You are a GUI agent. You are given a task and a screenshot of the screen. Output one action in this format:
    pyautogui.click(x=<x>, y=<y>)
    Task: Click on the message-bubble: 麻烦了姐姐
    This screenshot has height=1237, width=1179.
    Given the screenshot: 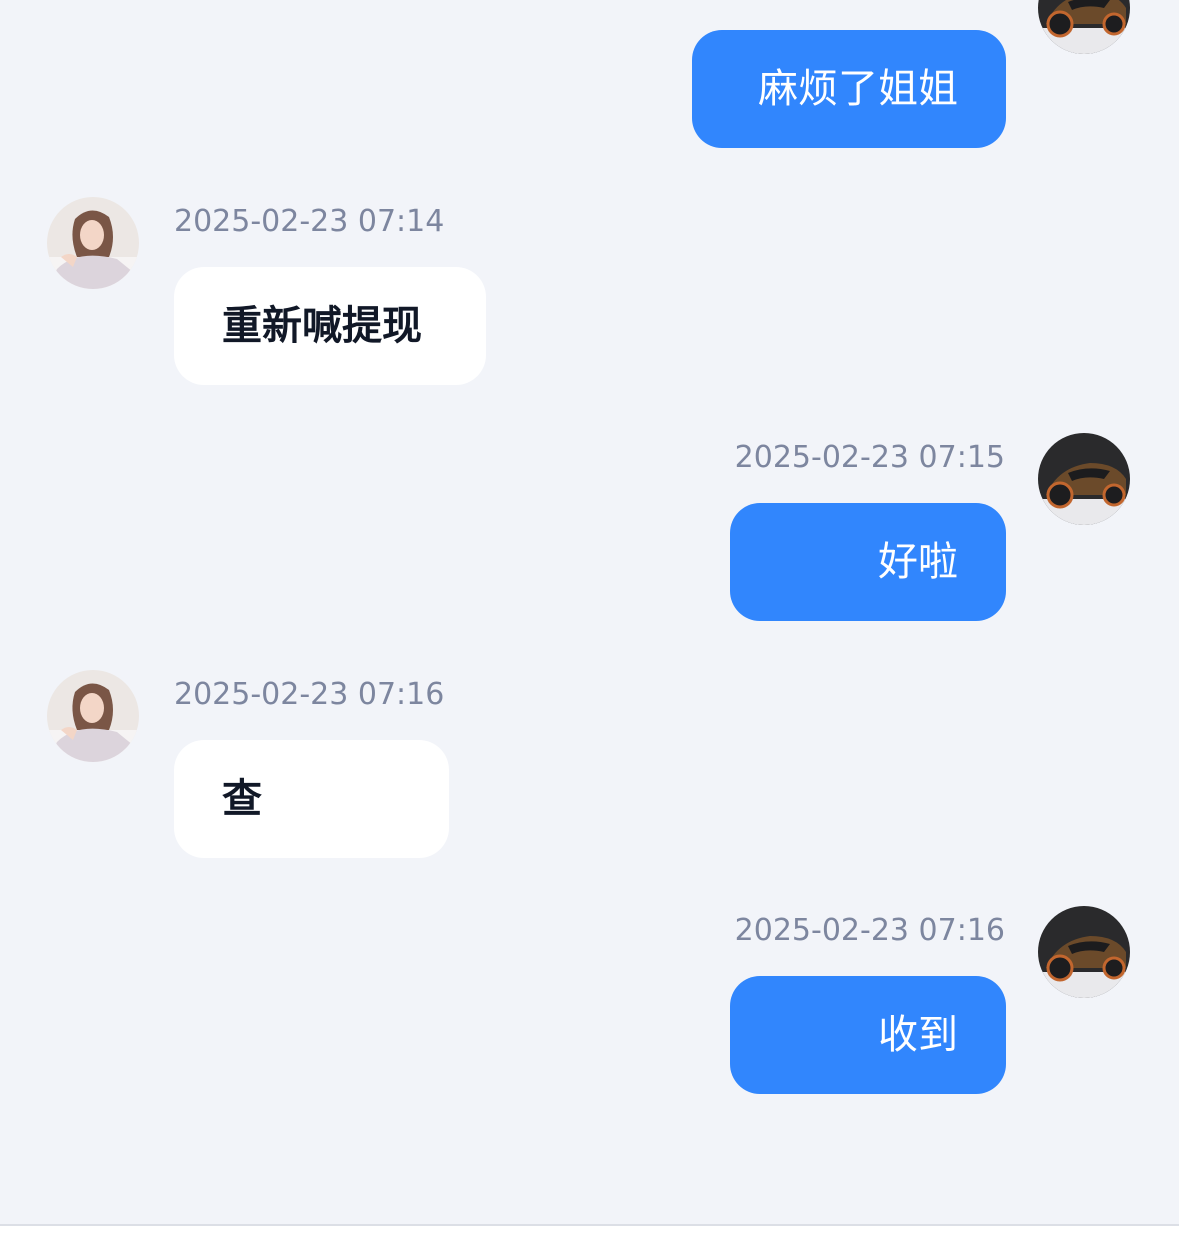 What is the action you would take?
    pyautogui.click(x=849, y=89)
    